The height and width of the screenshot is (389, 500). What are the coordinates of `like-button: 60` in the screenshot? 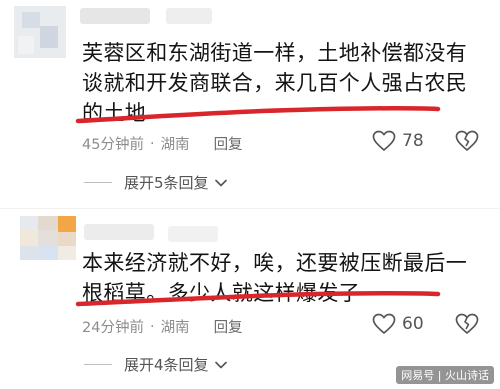 It's located at (398, 324).